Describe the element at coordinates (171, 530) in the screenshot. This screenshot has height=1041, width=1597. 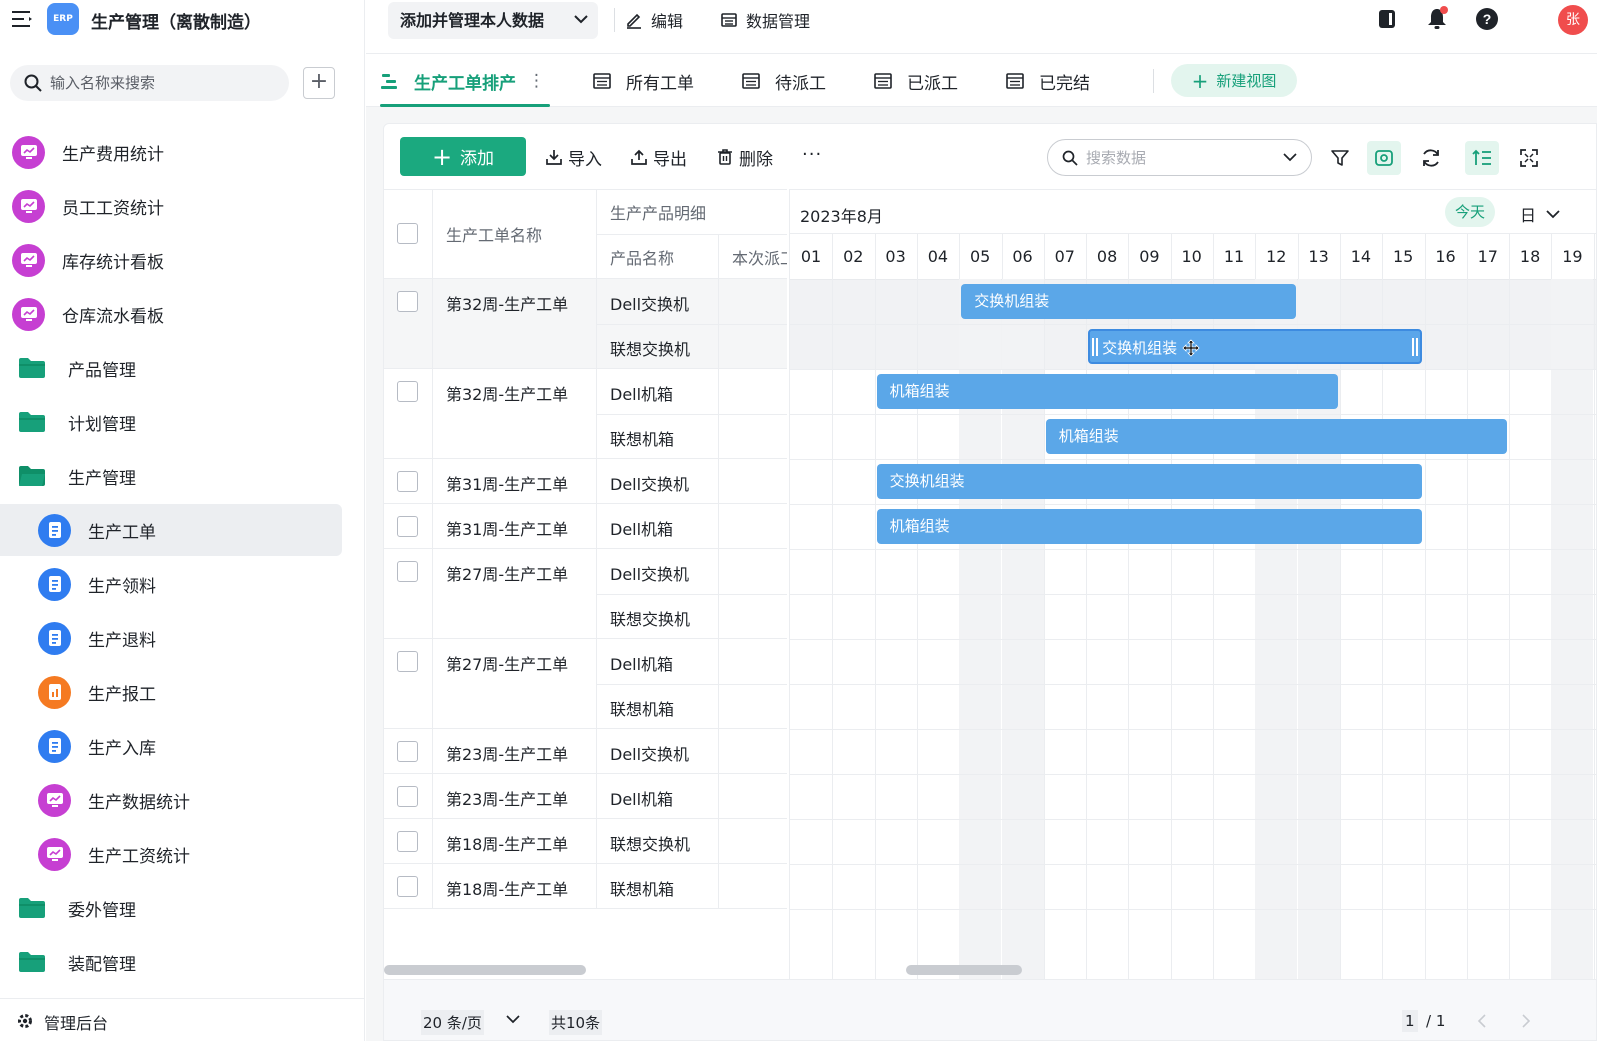
I see `sidebar-item: 生产工单` at that location.